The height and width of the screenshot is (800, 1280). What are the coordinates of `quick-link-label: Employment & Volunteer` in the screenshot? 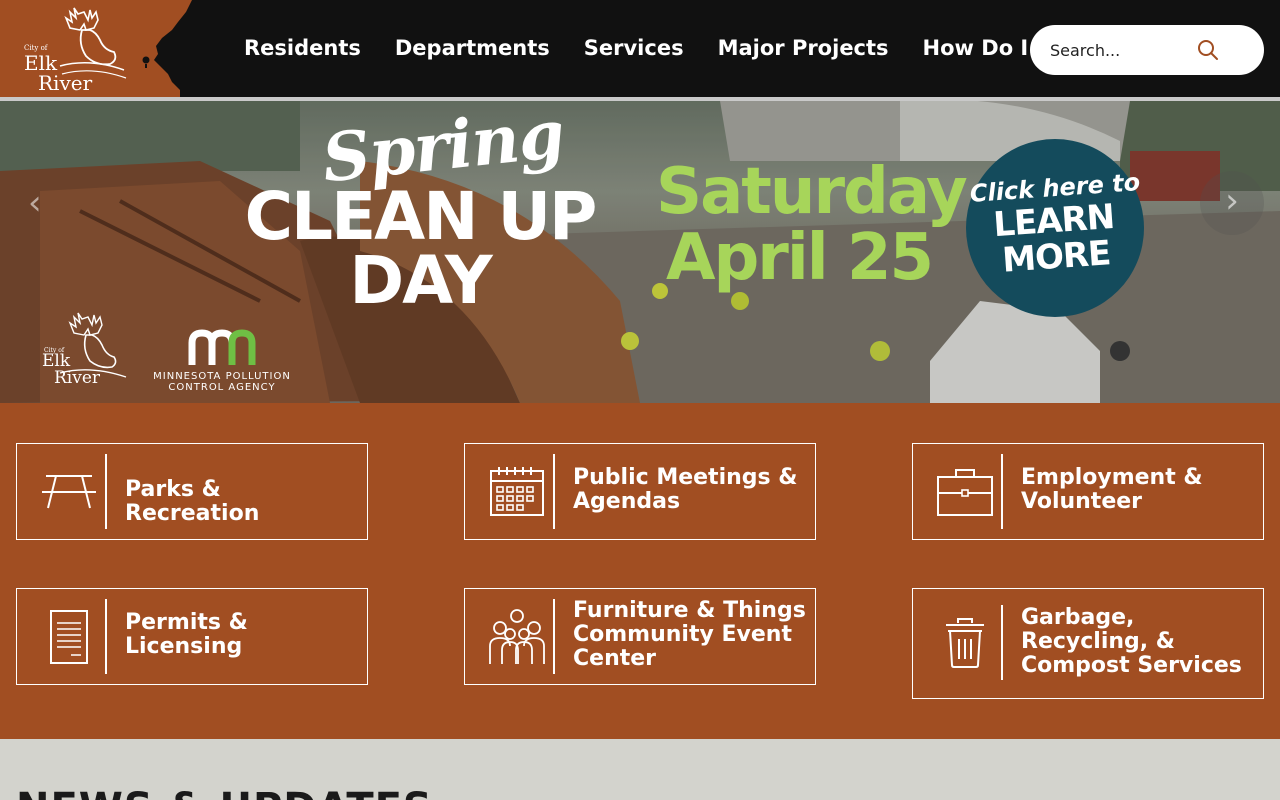 It's located at (1112, 489).